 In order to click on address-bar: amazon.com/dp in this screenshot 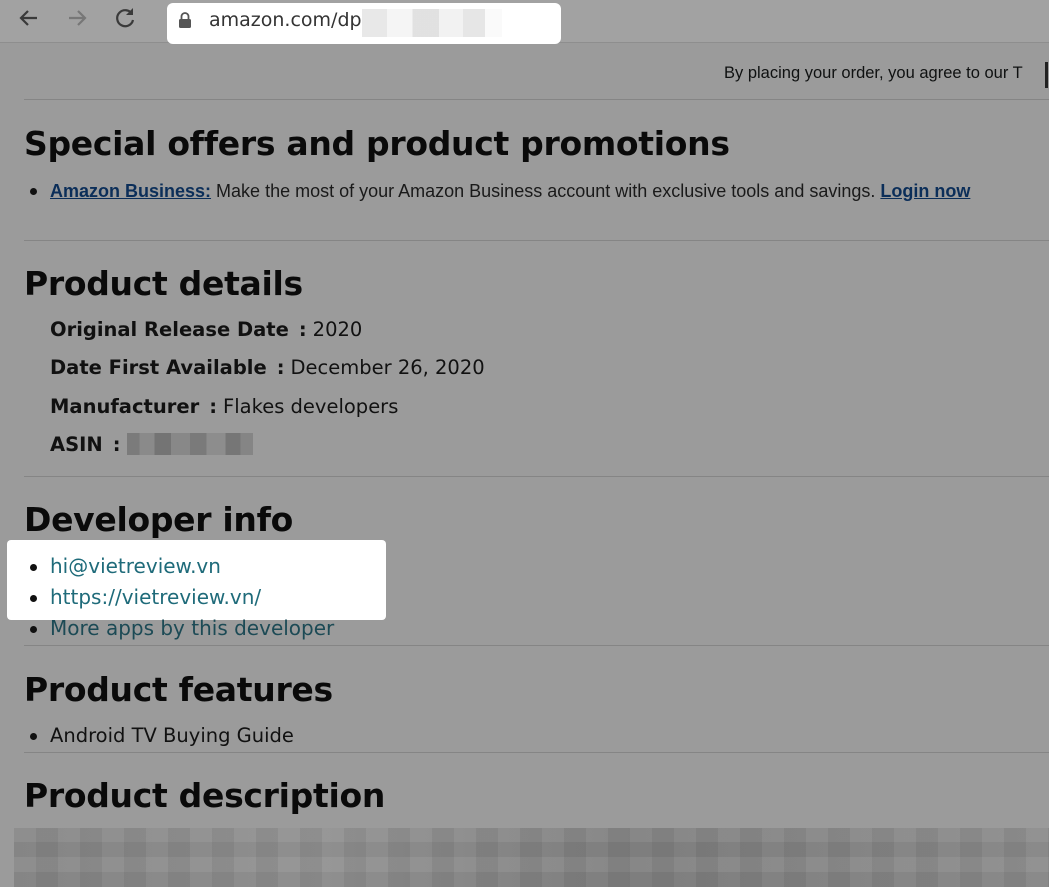, I will do `click(364, 23)`.